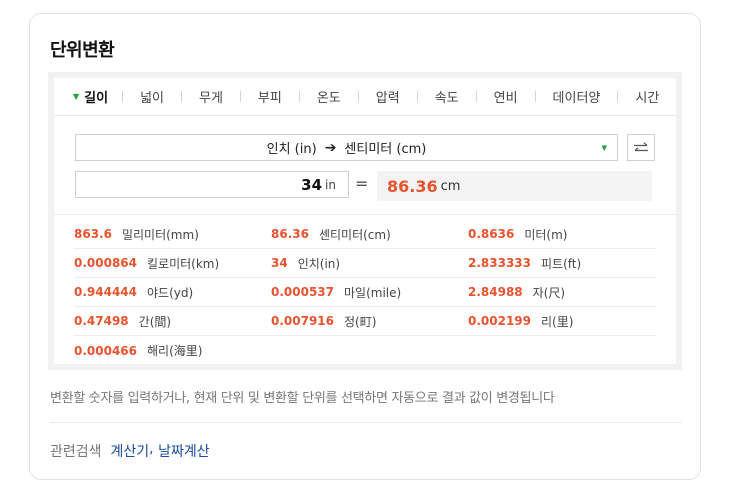 This screenshot has width=730, height=483. Describe the element at coordinates (211, 96) in the screenshot. I see `tab-weight: 무게` at that location.